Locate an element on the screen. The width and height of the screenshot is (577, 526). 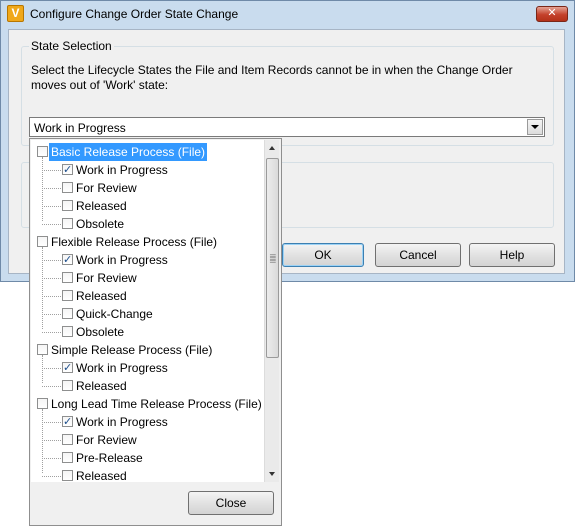
tree-group-label: Simple Release Process (File) is located at coordinates (132, 350).